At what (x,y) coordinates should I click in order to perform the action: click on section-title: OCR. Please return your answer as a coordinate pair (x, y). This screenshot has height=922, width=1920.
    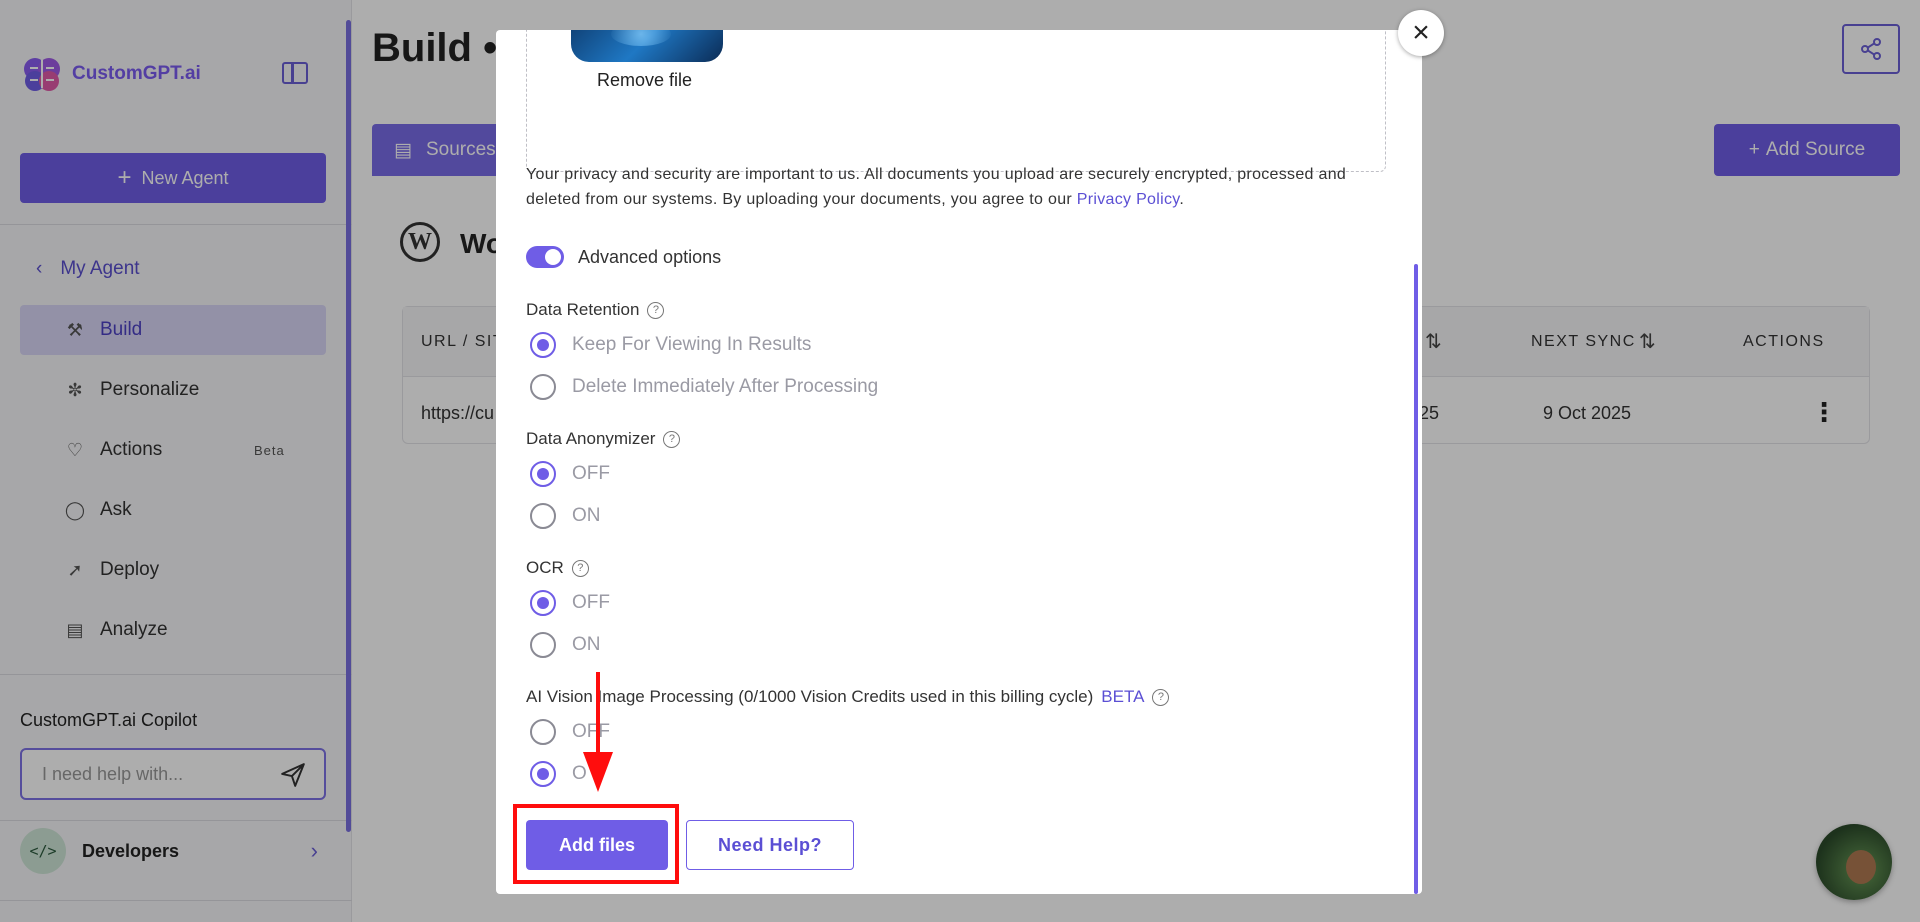
    Looking at the image, I should click on (545, 567).